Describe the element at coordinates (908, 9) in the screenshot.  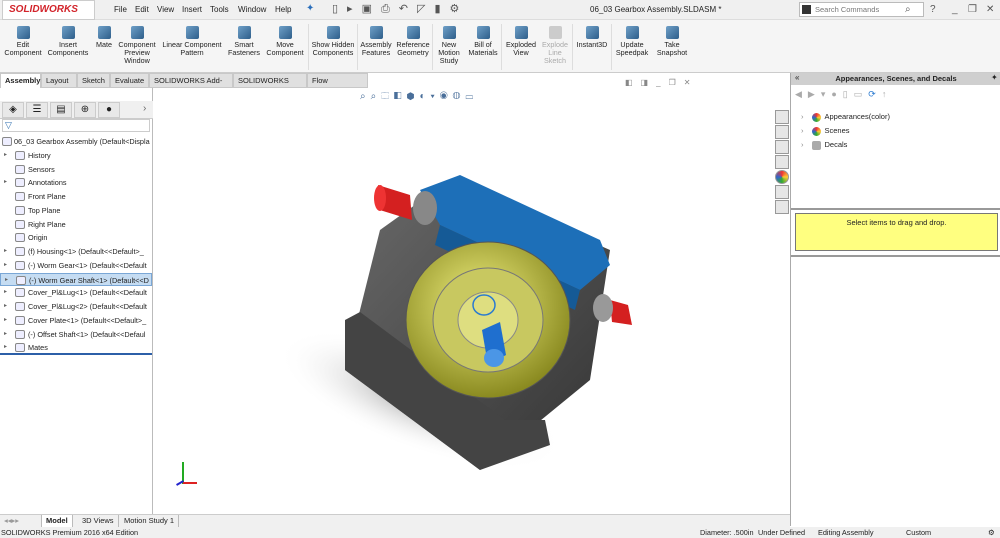
I see `search-icon: ⌕` at that location.